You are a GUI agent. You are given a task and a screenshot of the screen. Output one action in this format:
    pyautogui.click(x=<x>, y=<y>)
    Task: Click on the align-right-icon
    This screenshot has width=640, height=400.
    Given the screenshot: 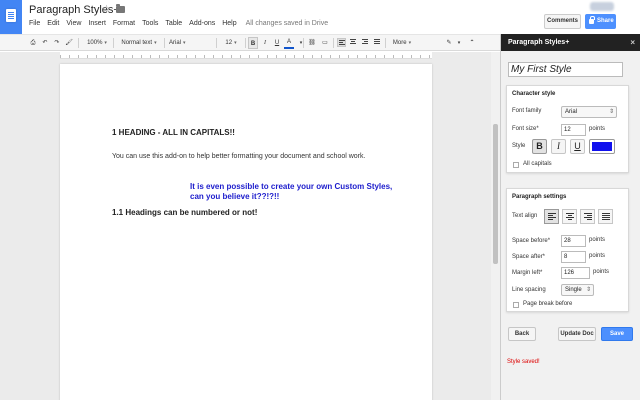 What is the action you would take?
    pyautogui.click(x=365, y=42)
    